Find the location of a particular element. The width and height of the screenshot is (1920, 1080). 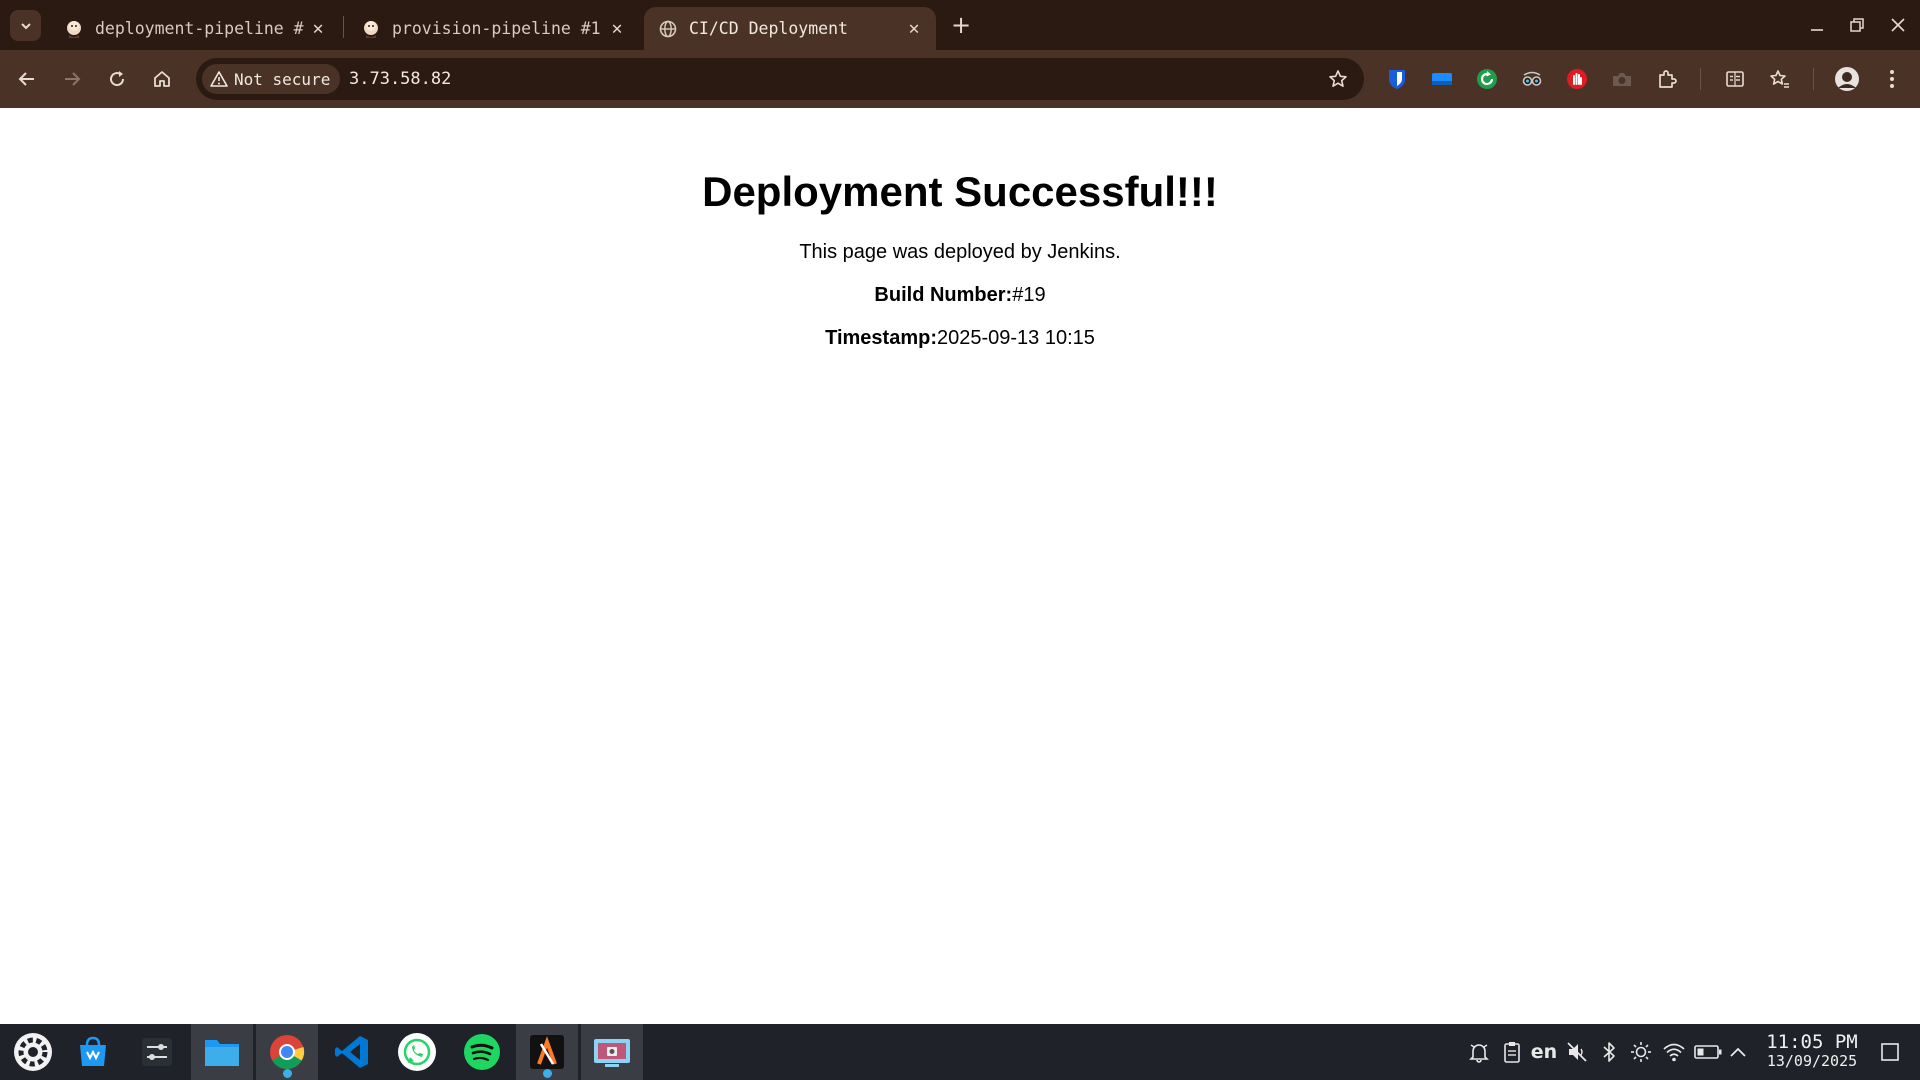

back-button is located at coordinates (27, 79).